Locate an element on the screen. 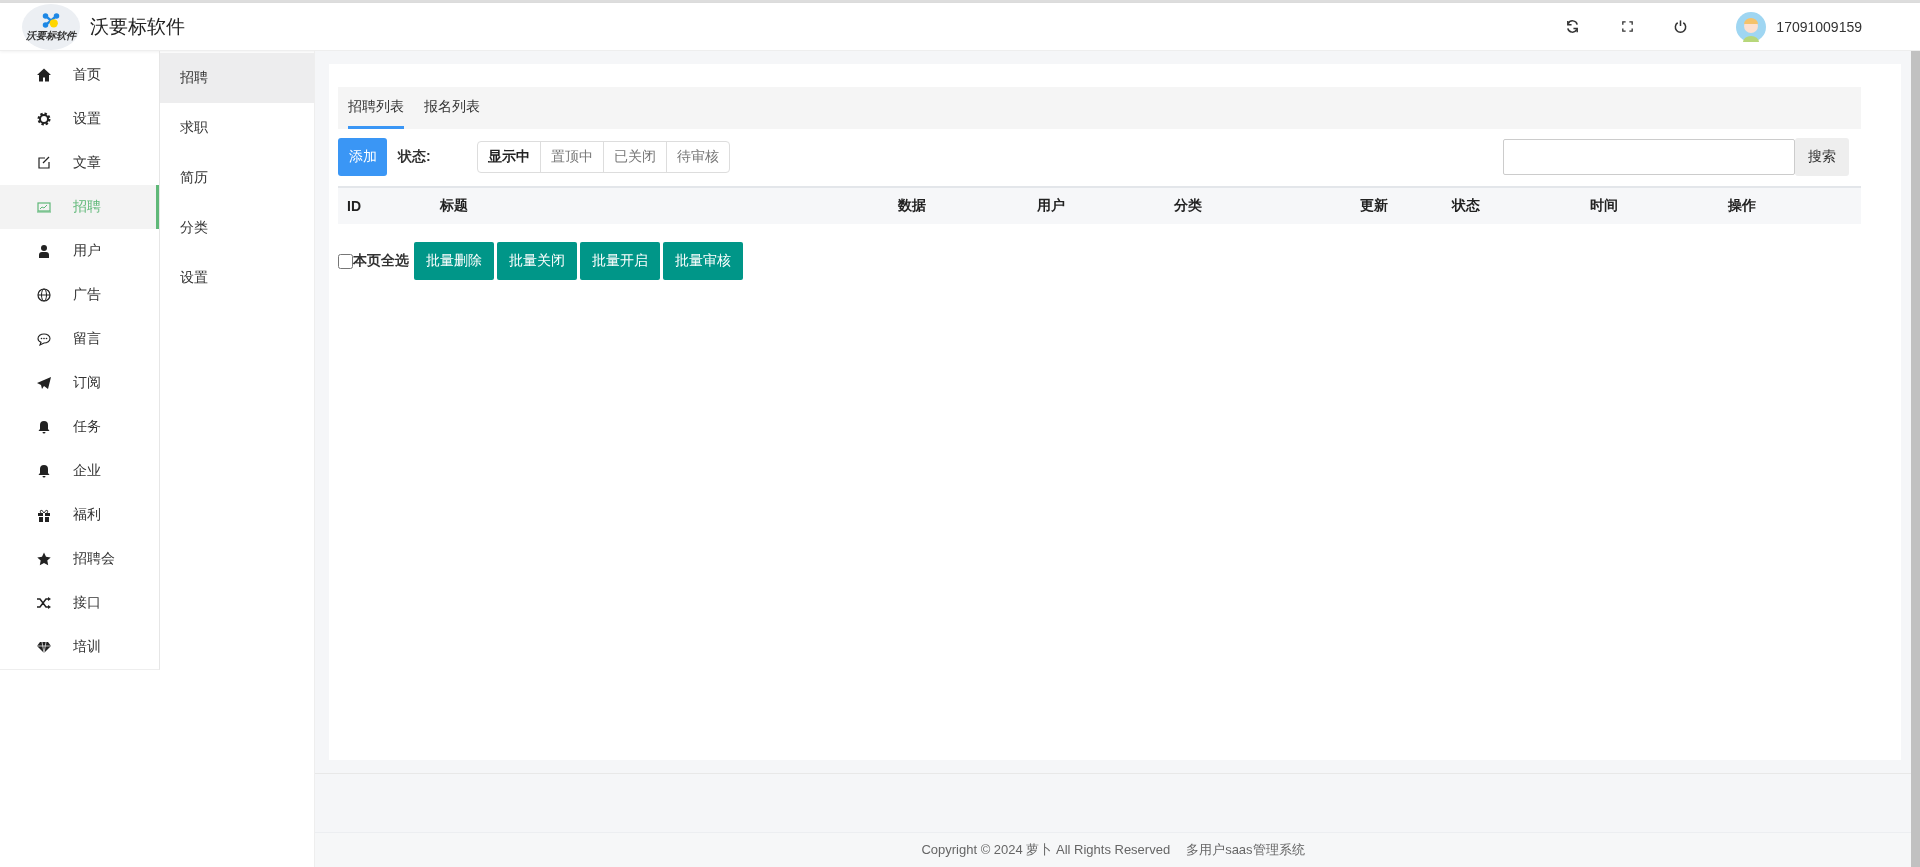 Image resolution: width=1920 pixels, height=867 pixels. sidebar-item: 培训 is located at coordinates (79, 647).